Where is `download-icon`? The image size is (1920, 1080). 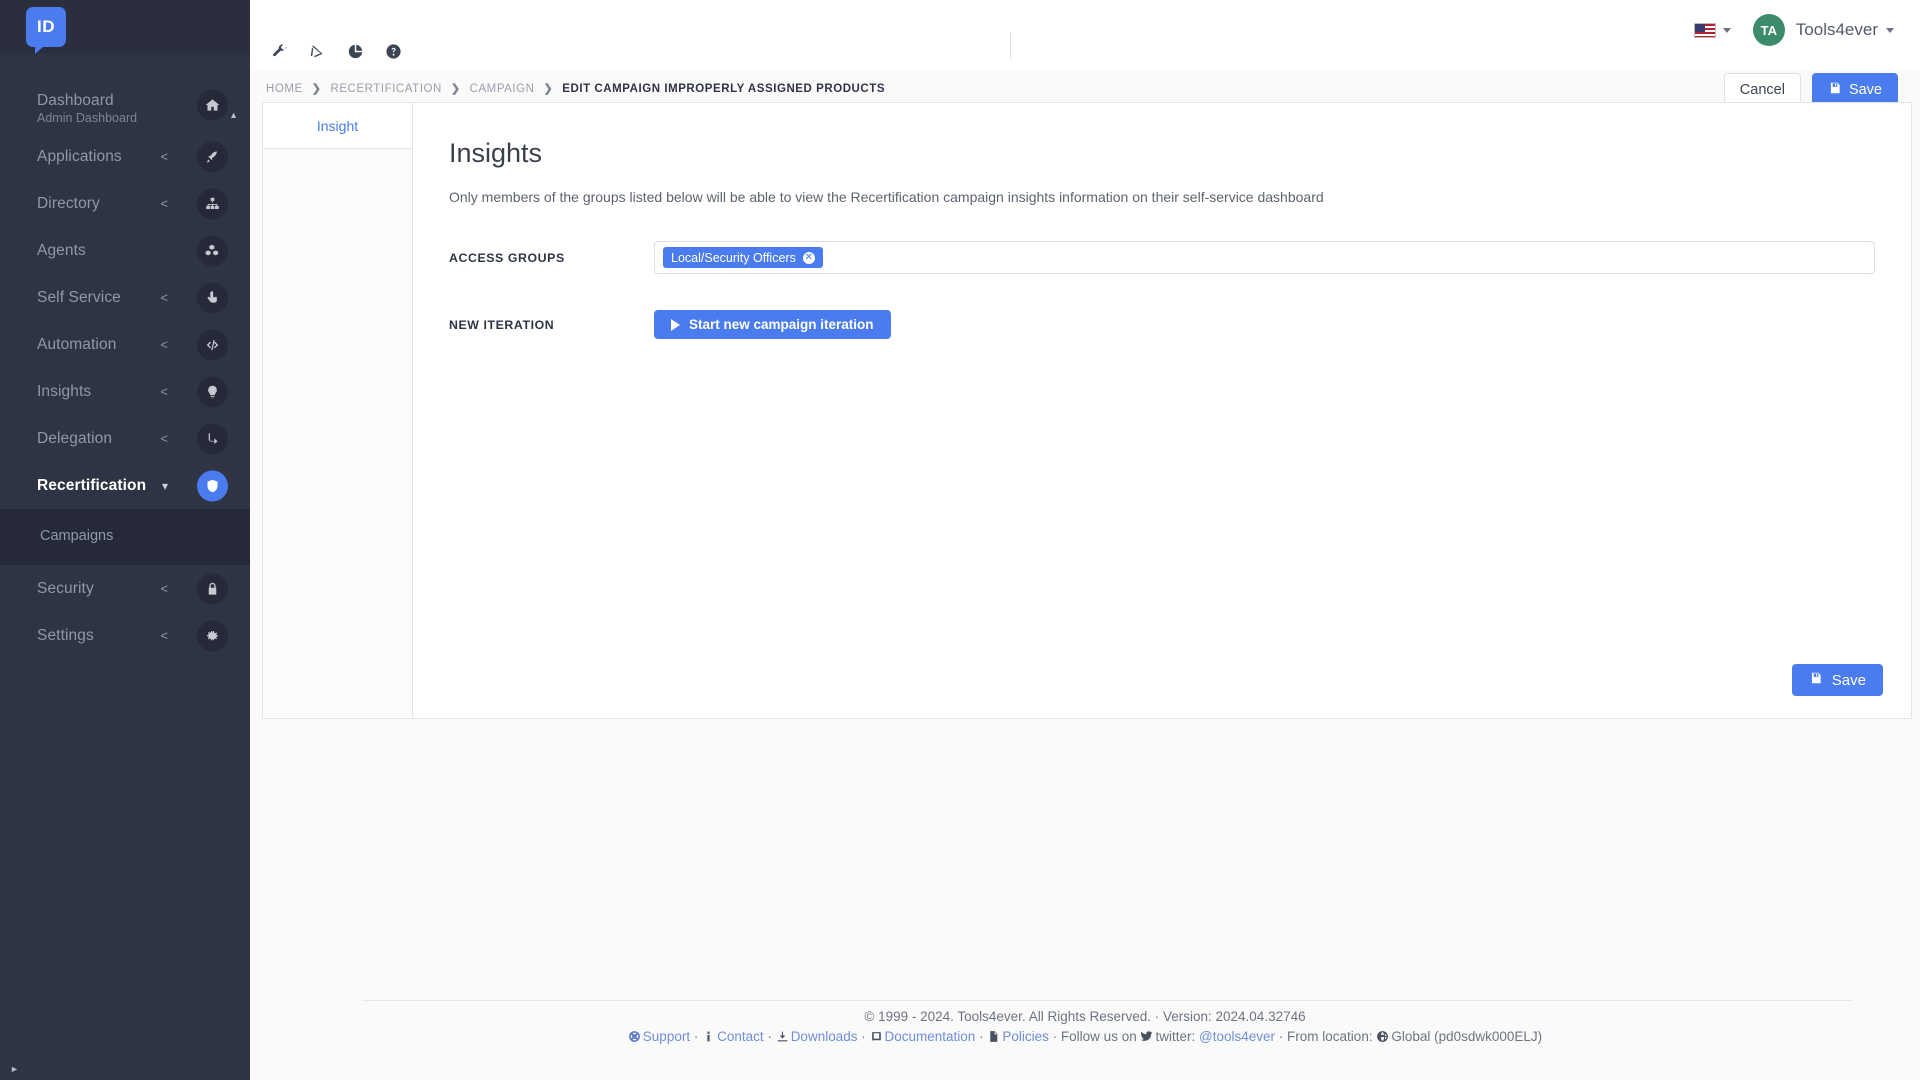
download-icon is located at coordinates (782, 1038).